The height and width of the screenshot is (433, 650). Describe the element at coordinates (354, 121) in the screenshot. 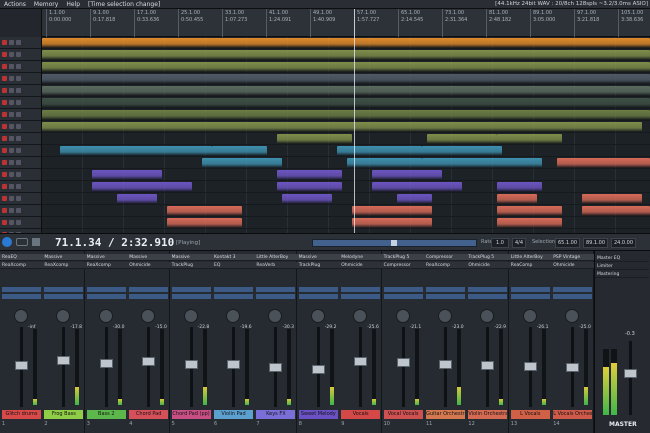

I see `play-cursor` at that location.